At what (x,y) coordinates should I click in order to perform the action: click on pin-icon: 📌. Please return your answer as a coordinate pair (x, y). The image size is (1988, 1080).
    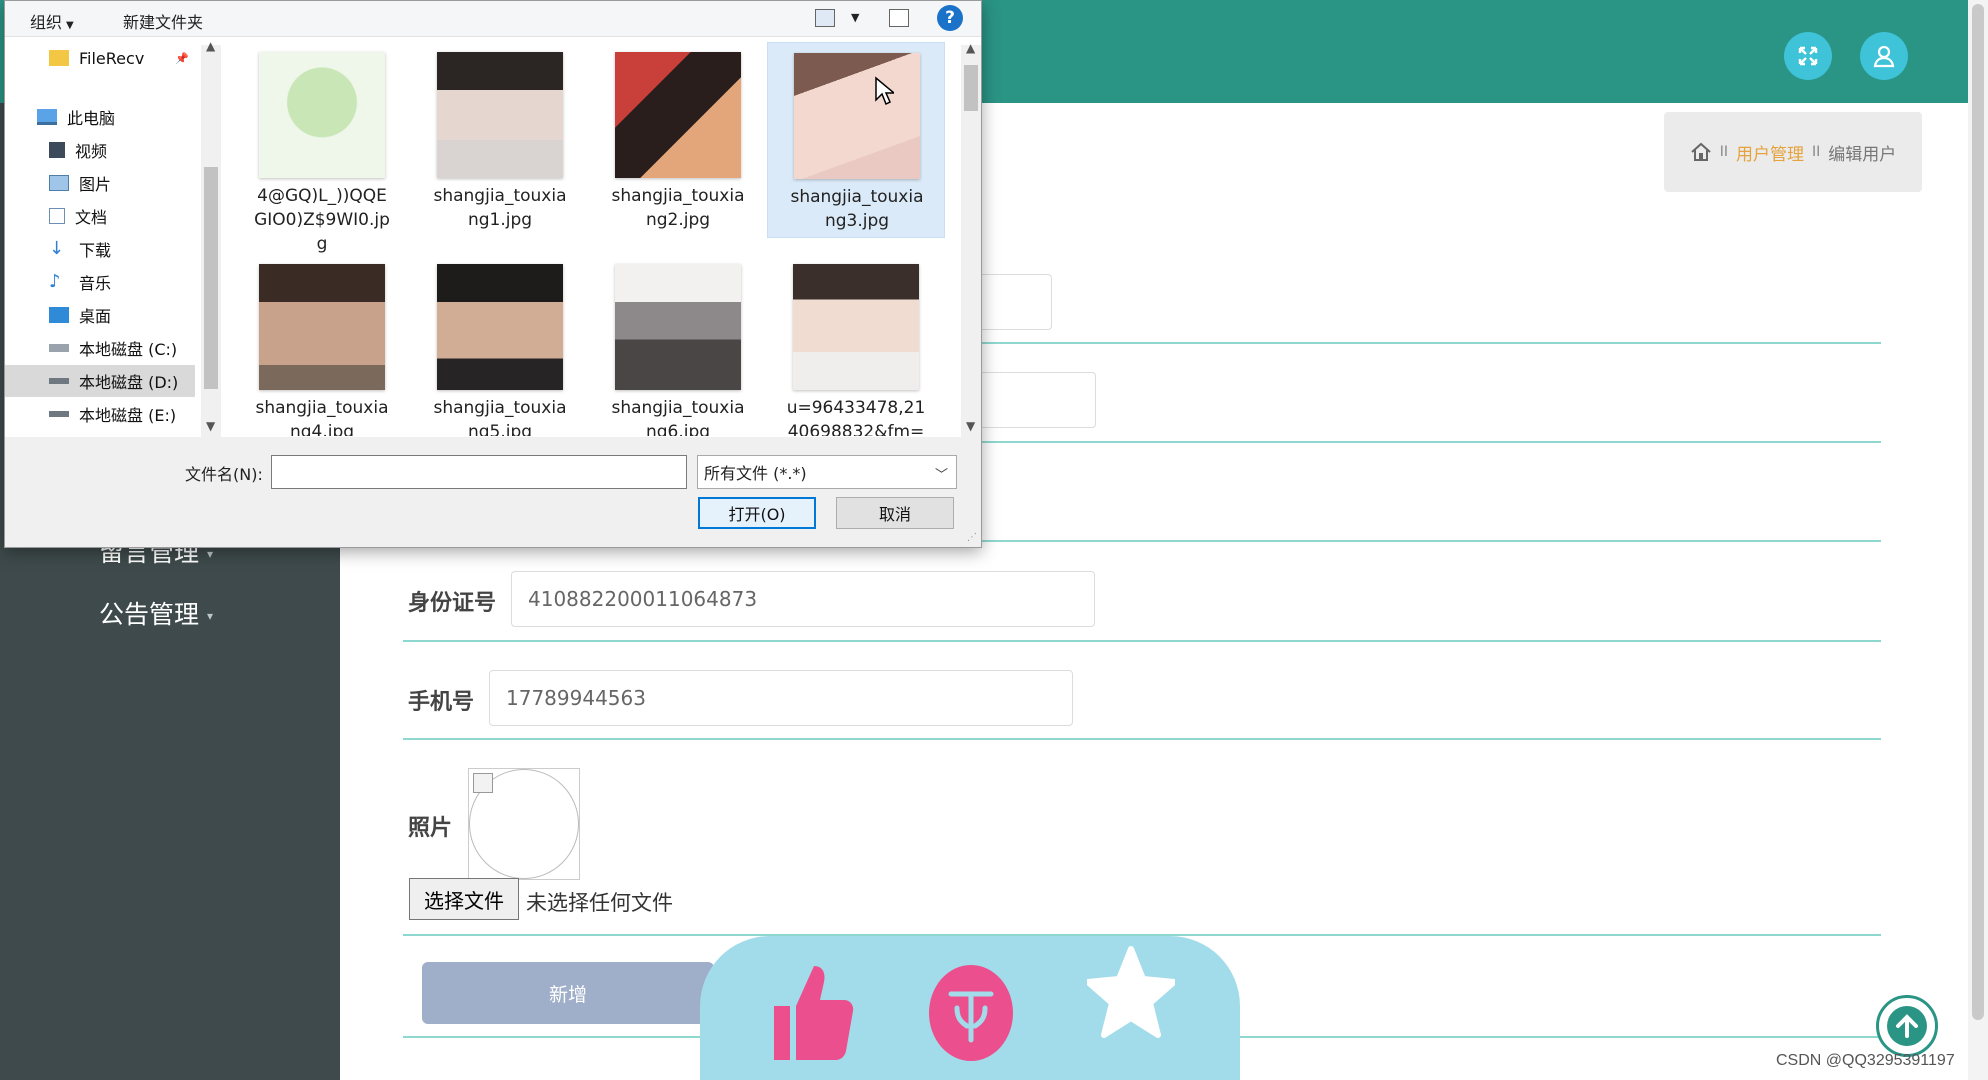
    Looking at the image, I should click on (182, 58).